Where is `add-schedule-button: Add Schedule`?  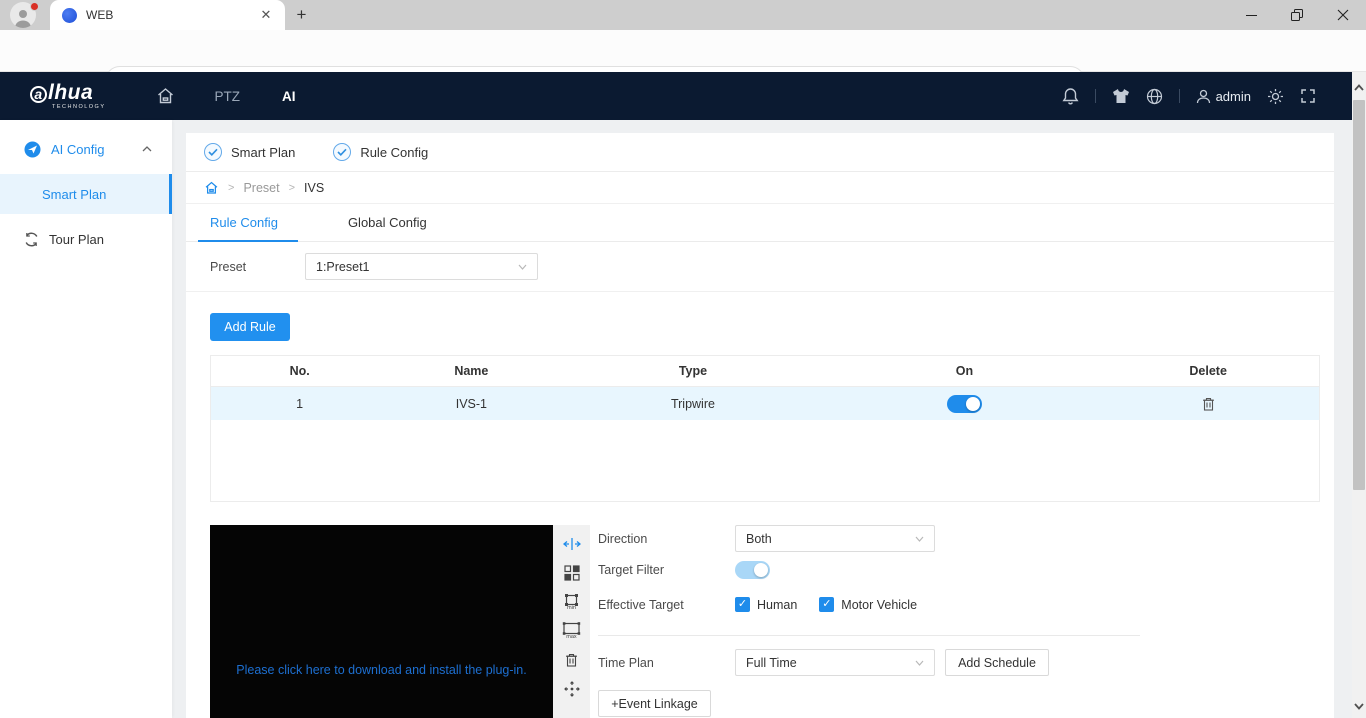 add-schedule-button: Add Schedule is located at coordinates (997, 662).